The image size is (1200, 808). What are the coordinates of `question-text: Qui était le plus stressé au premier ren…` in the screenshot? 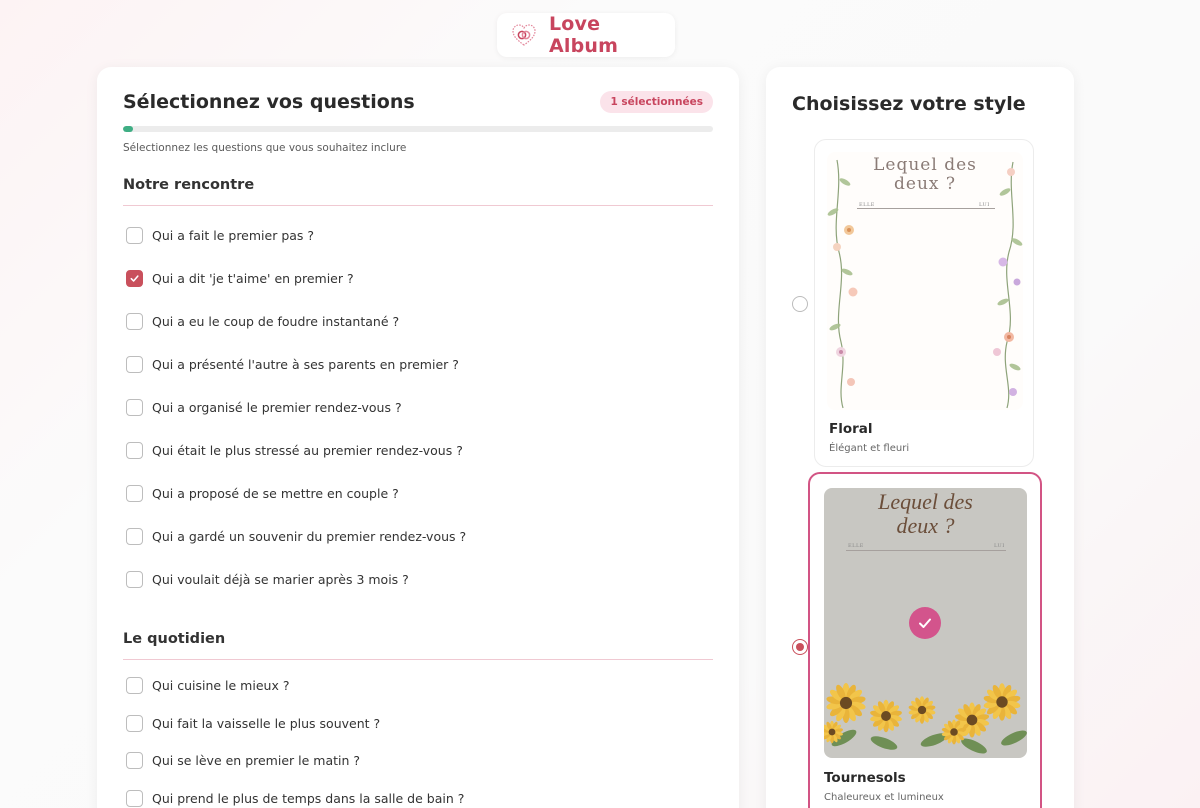 It's located at (307, 450).